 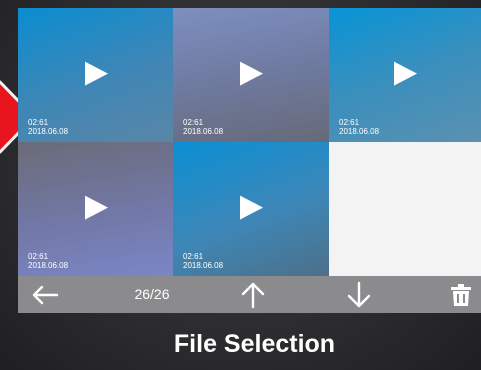 I want to click on empty-thumbnail-slot, so click(x=405, y=209).